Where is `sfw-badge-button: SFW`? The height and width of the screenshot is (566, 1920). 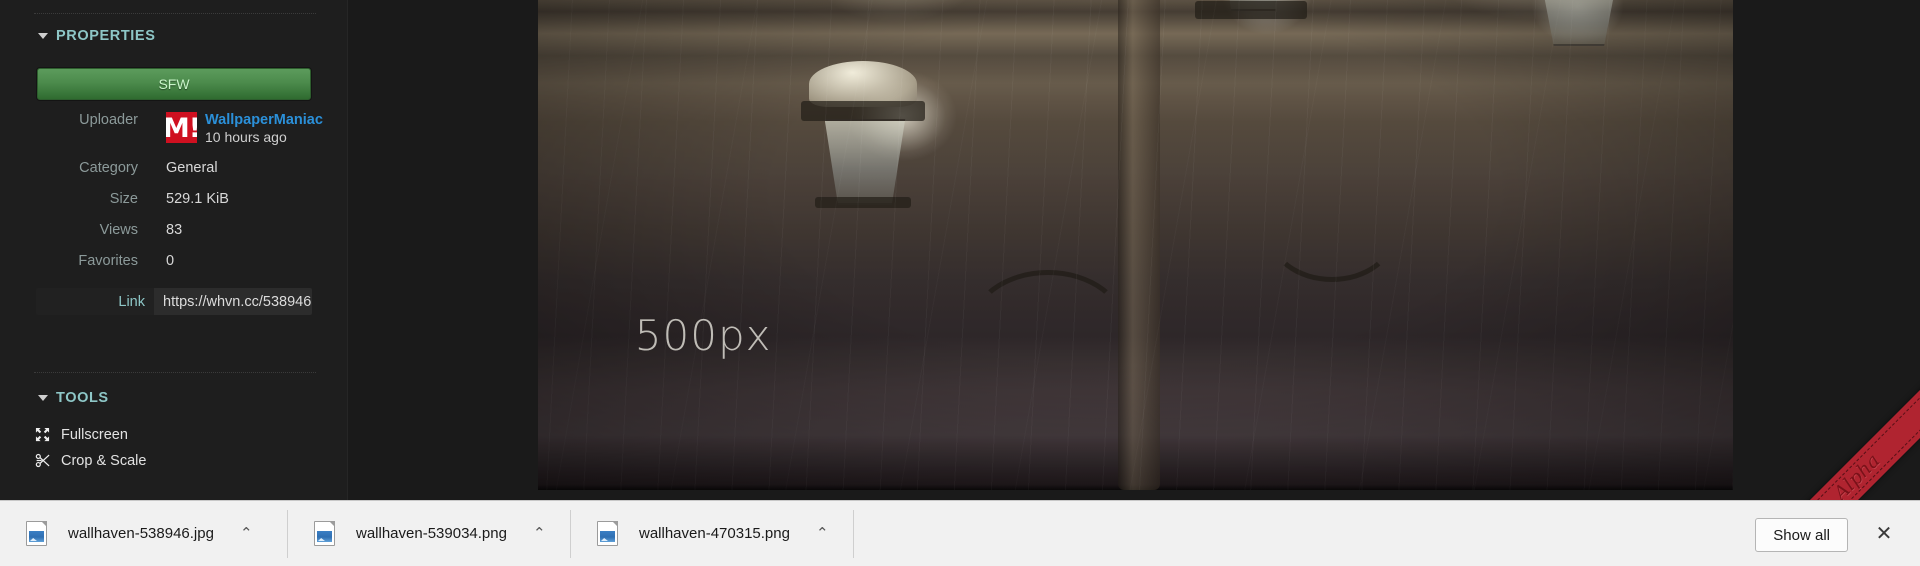
sfw-badge-button: SFW is located at coordinates (174, 84).